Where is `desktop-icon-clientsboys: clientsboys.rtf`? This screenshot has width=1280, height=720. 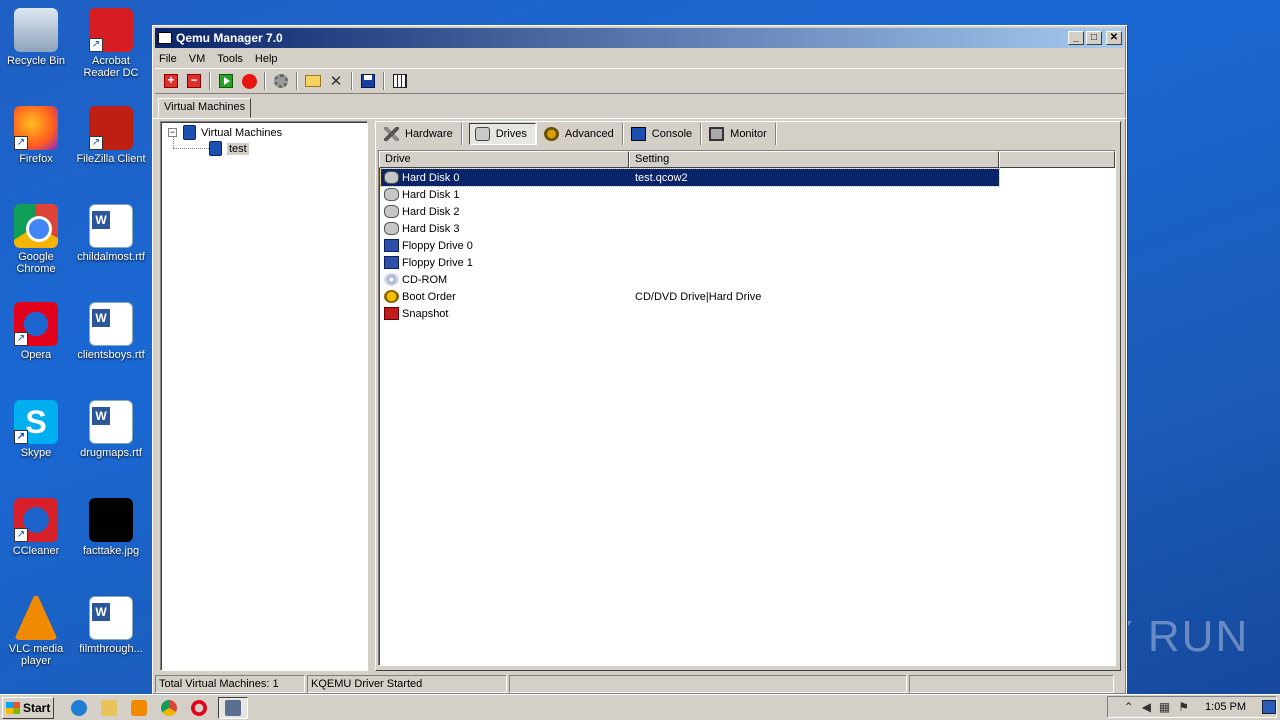
desktop-icon-clientsboys: clientsboys.rtf is located at coordinates (111, 331).